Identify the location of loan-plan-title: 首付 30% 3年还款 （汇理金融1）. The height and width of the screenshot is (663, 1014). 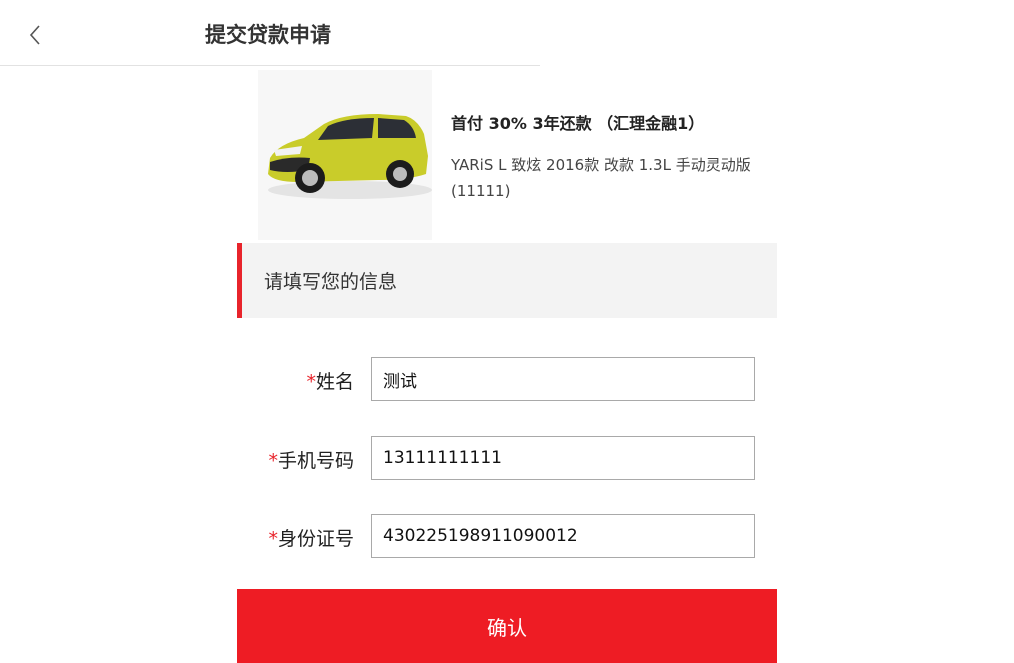
(578, 123).